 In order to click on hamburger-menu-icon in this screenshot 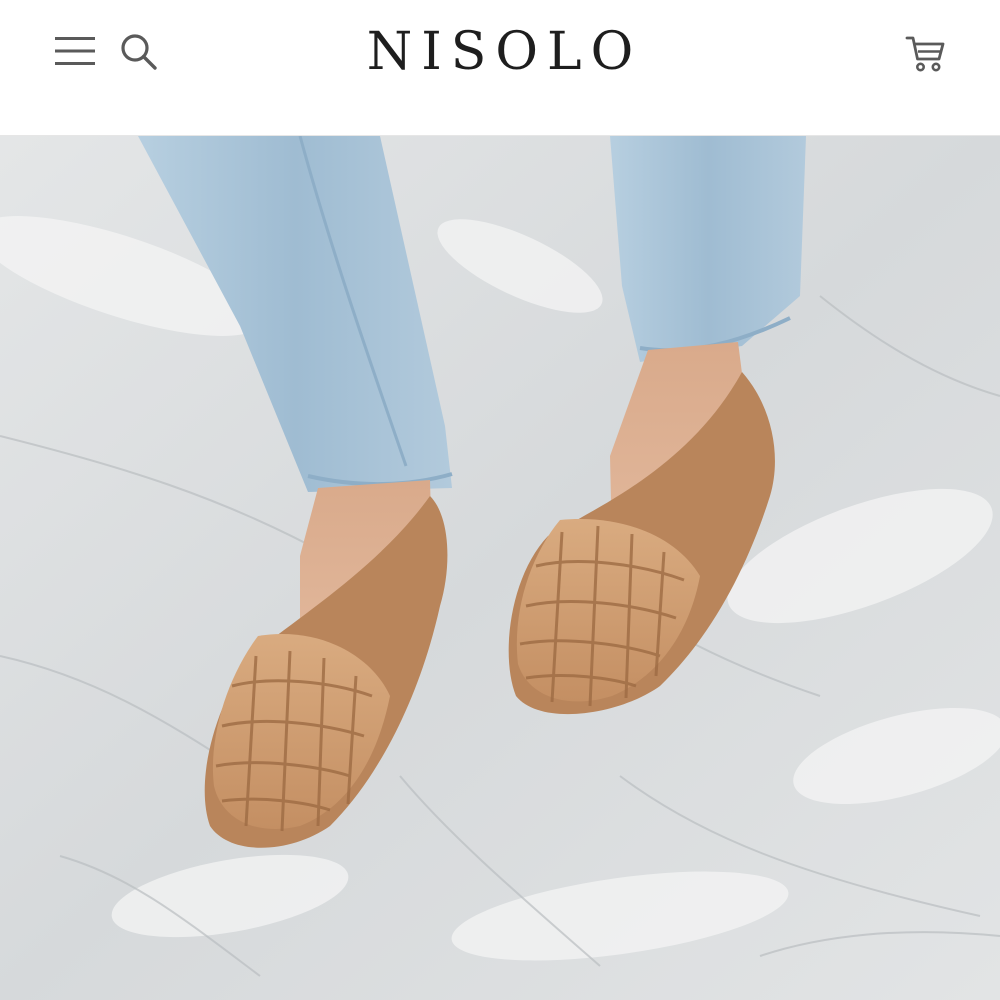, I will do `click(75, 51)`.